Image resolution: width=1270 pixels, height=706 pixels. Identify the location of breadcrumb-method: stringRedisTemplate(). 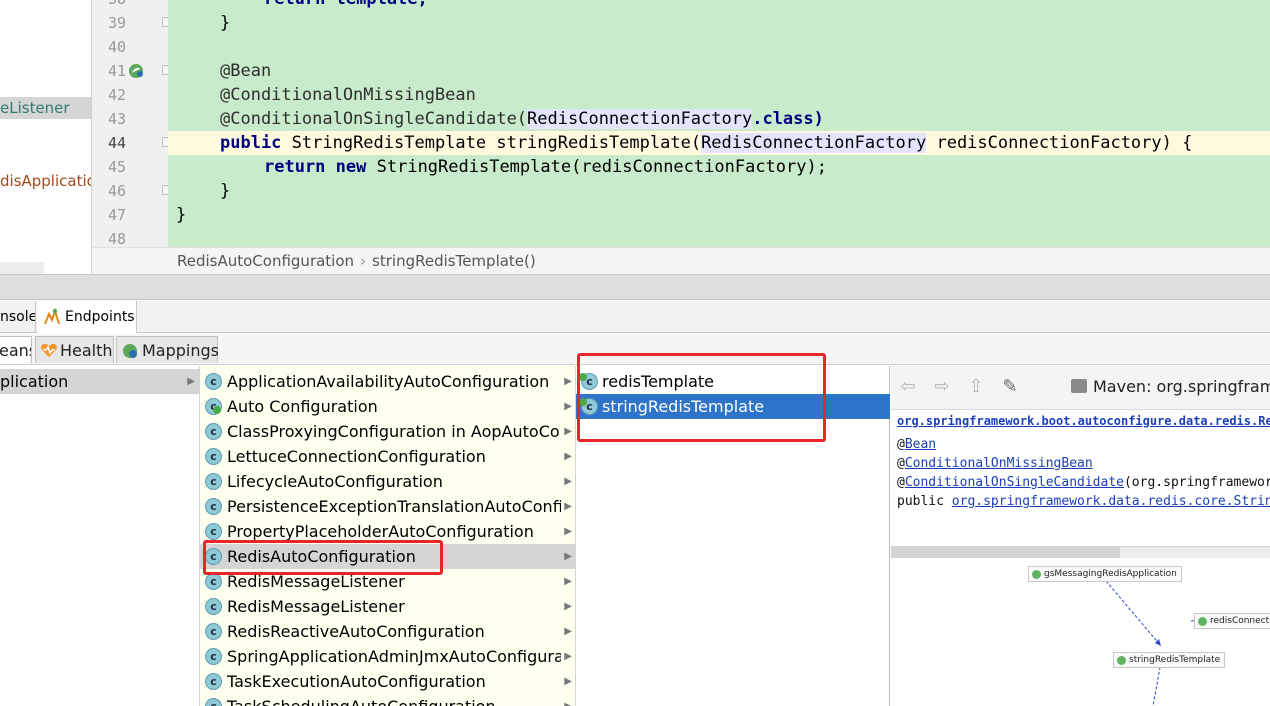
(454, 261).